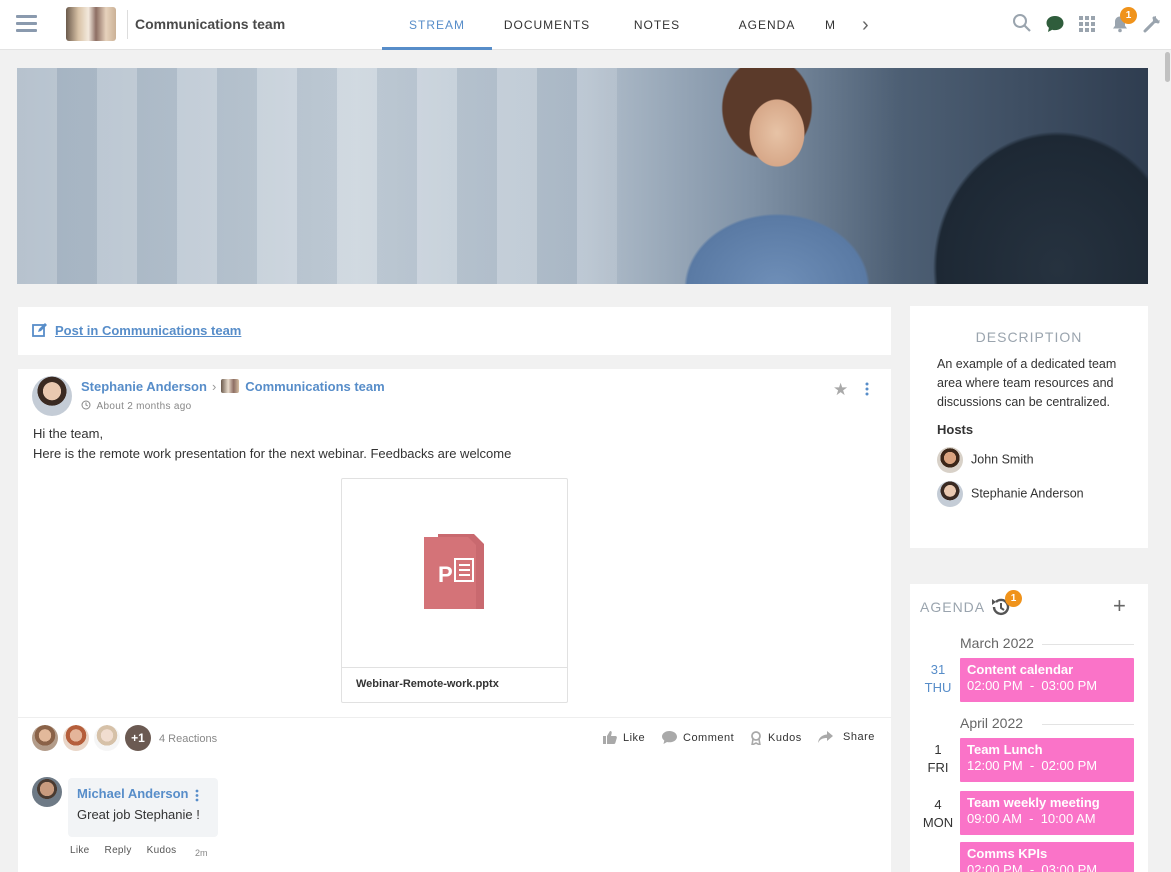 This screenshot has width=1171, height=872. Describe the element at coordinates (1031, 818) in the screenshot. I see `event-time: 09:00 AM - 10:00 AM` at that location.